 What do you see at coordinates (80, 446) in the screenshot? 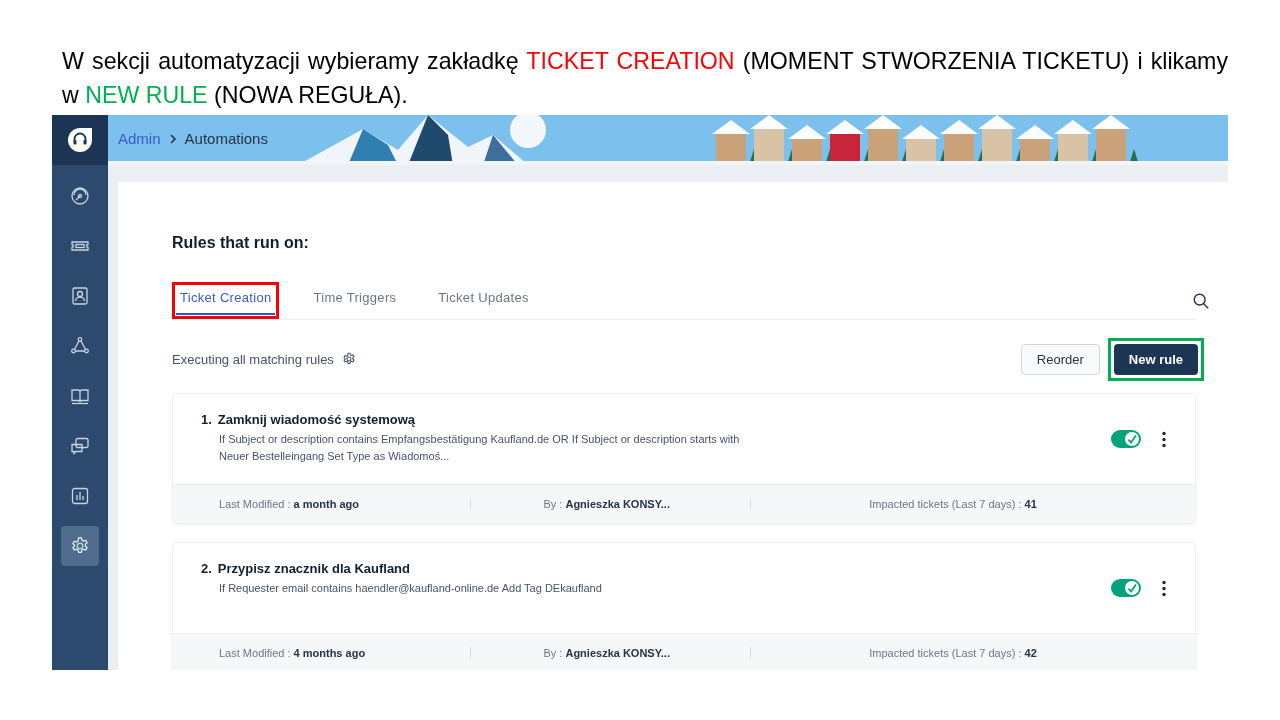
I see `chat-icon` at bounding box center [80, 446].